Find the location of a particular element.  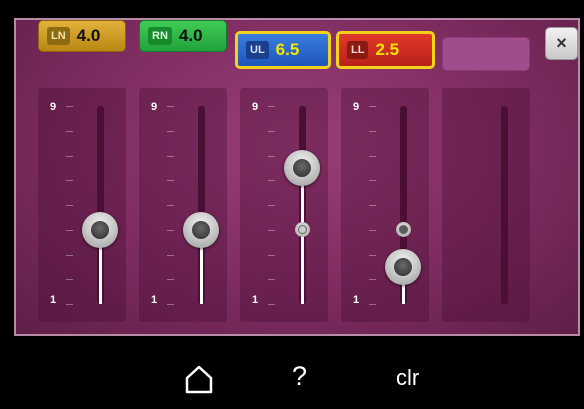

slider-rn: 9 1 is located at coordinates (183, 205).